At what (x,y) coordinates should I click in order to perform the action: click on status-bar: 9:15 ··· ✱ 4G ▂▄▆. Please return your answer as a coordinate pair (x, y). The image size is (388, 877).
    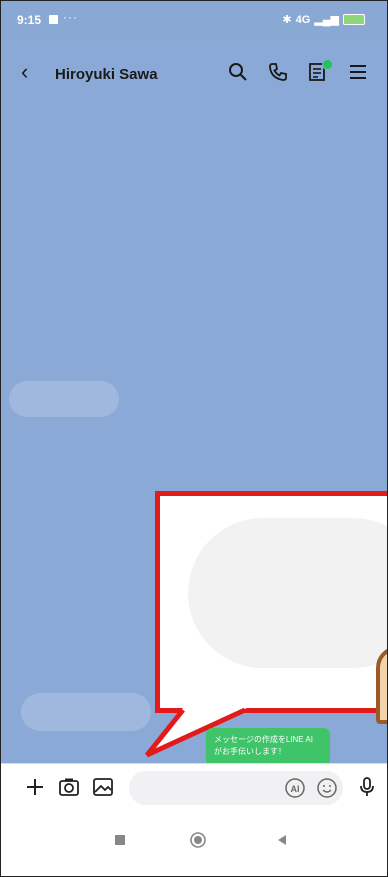
    Looking at the image, I should click on (194, 21).